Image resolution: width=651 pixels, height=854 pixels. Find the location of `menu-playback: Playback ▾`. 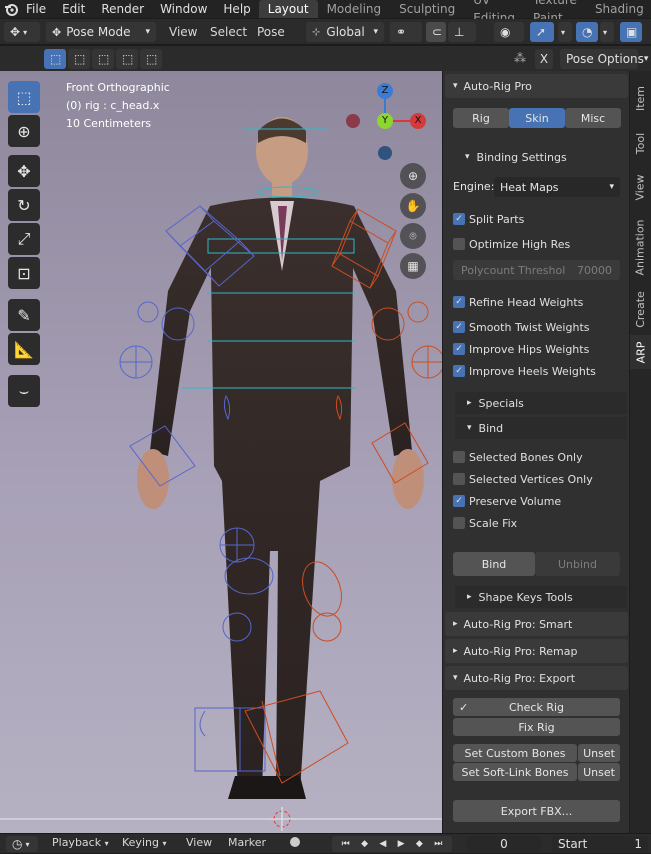

menu-playback: Playback ▾ is located at coordinates (80, 844).